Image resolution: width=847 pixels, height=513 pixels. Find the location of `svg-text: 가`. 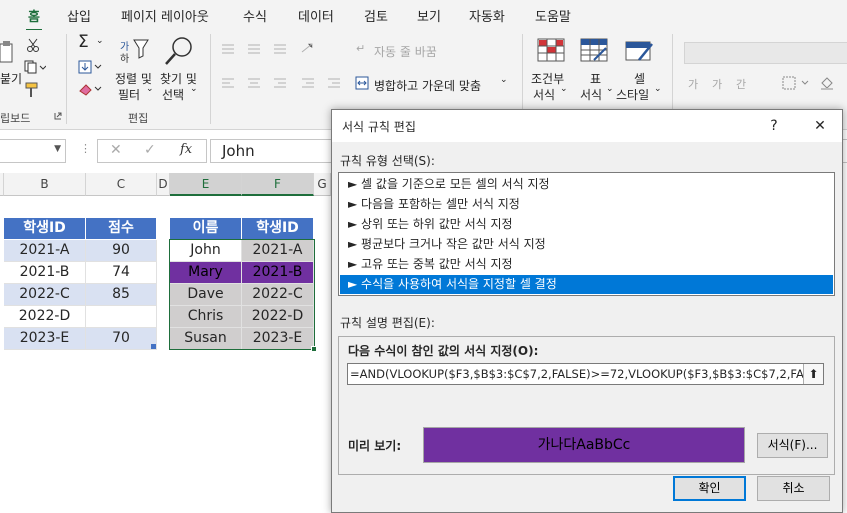

svg-text: 가 is located at coordinates (124, 47).